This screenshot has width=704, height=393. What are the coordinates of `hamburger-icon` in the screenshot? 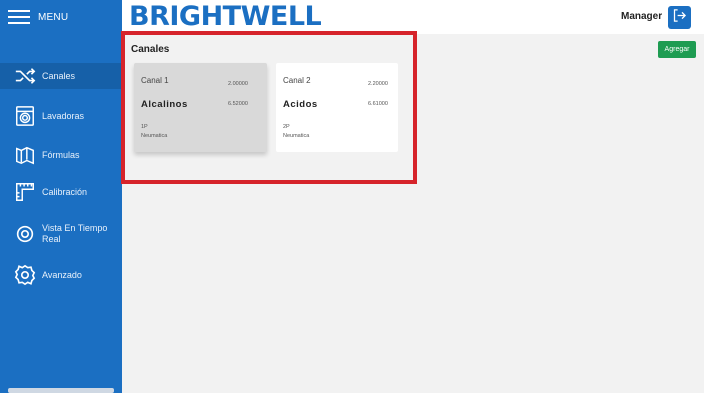 It's located at (19, 17).